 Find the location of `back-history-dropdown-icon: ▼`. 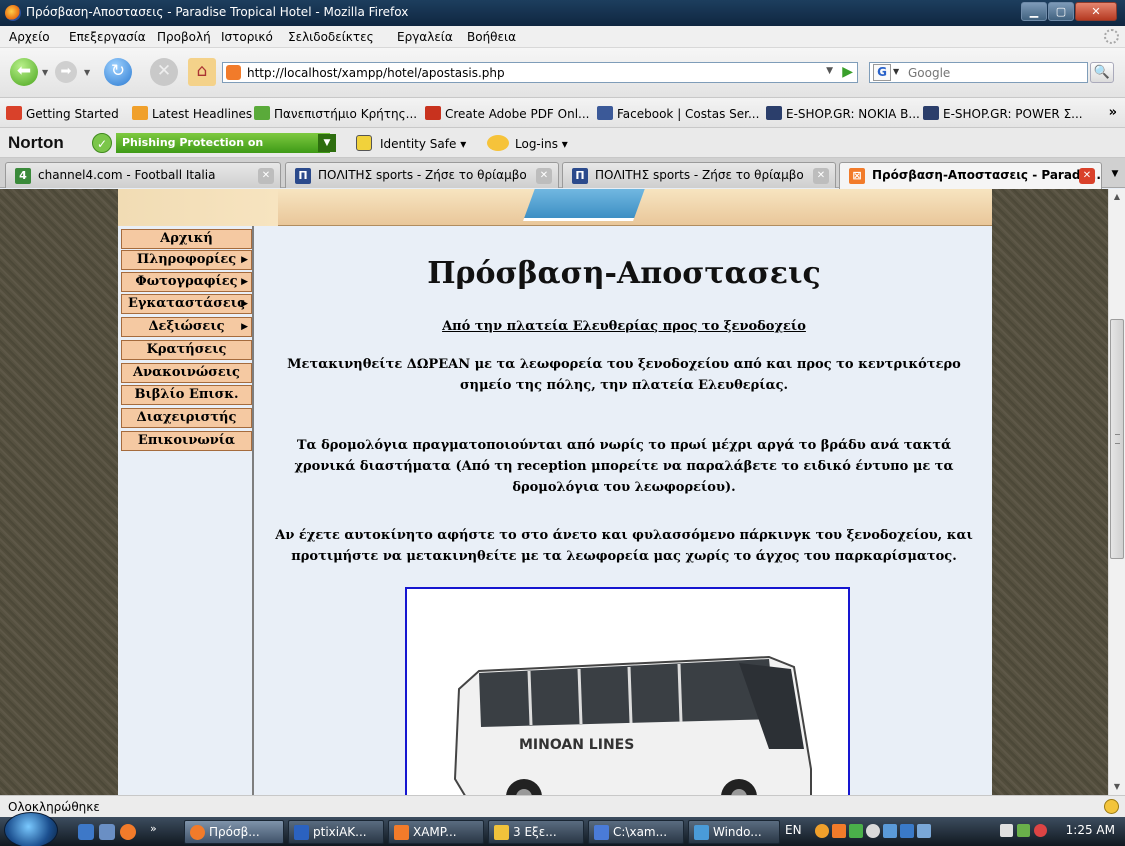

back-history-dropdown-icon: ▼ is located at coordinates (45, 72).